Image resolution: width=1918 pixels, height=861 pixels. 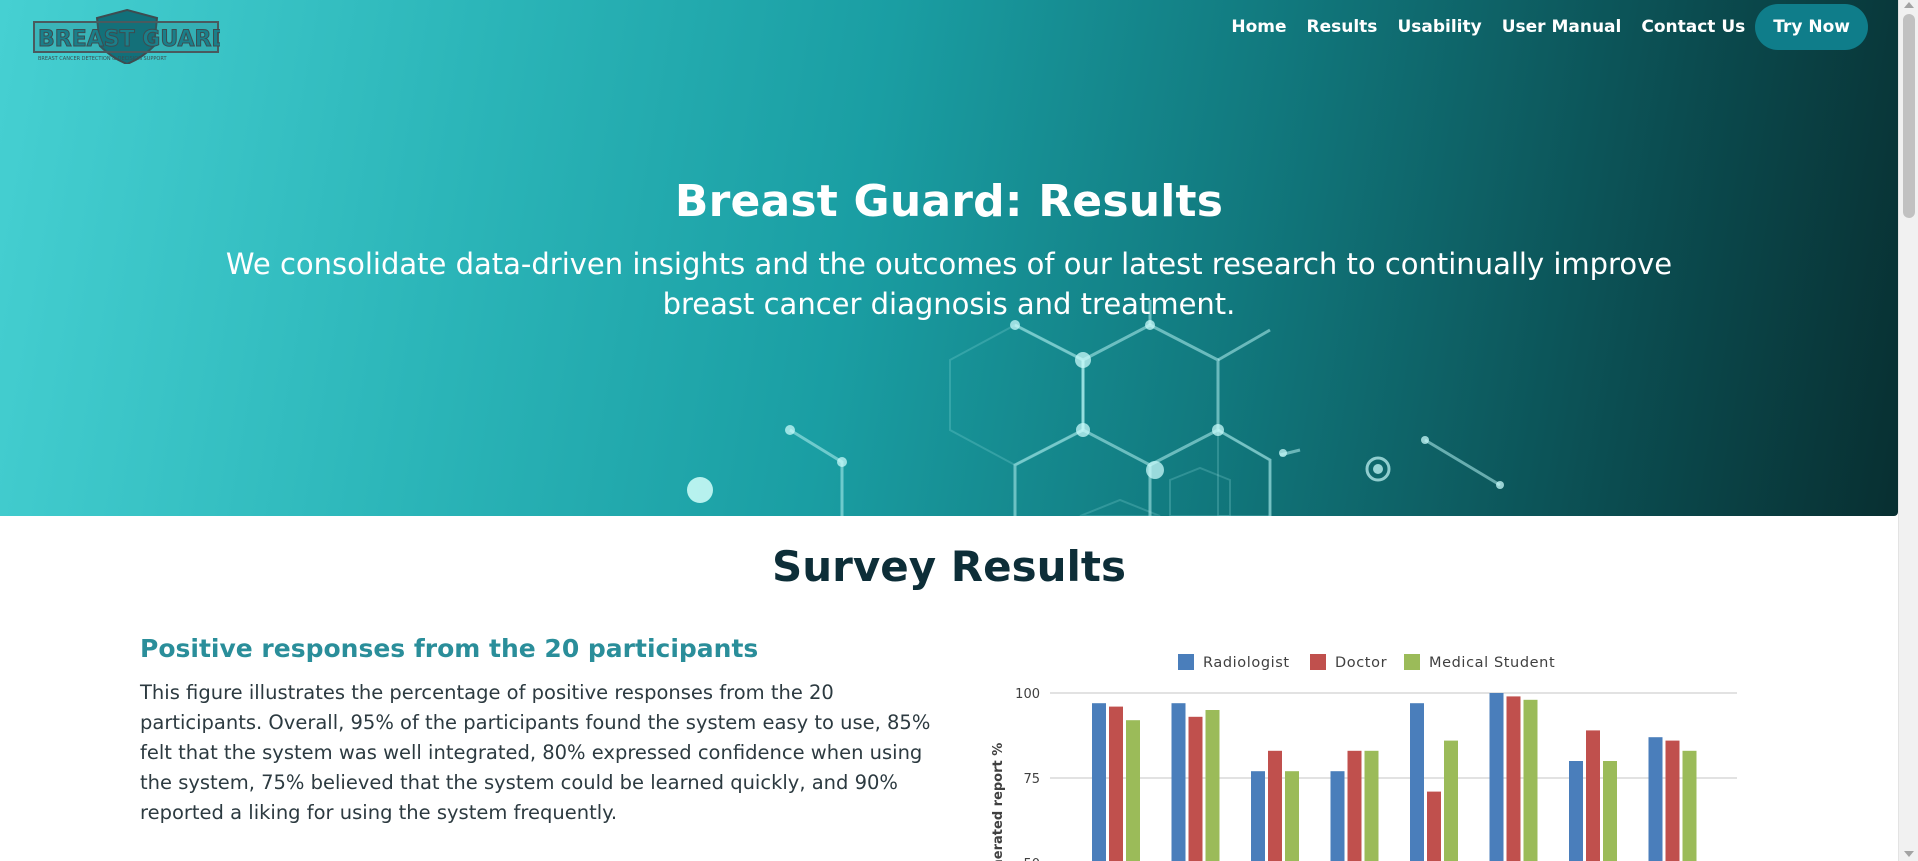 I want to click on y-tick-label: 100, so click(x=1027, y=694).